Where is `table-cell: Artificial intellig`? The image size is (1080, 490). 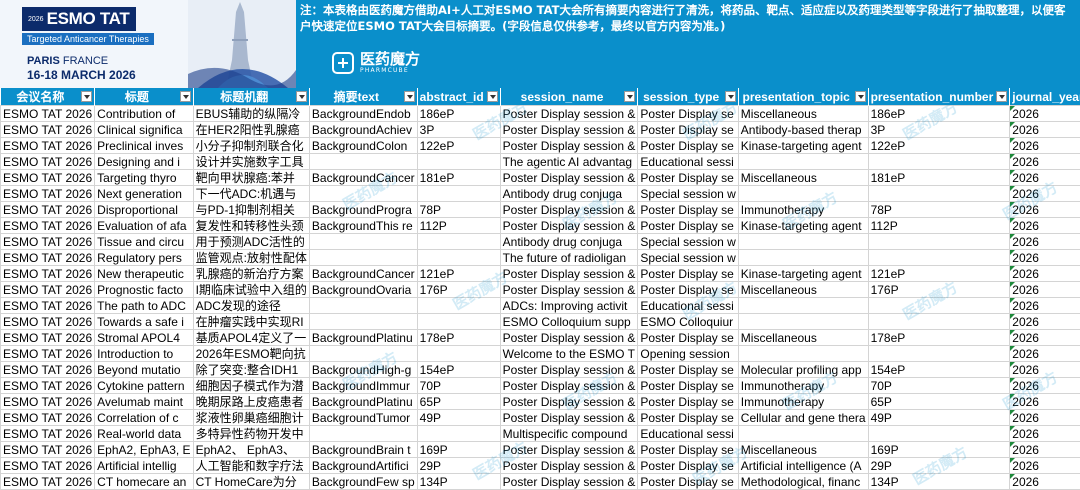
table-cell: Artificial intellig is located at coordinates (144, 466).